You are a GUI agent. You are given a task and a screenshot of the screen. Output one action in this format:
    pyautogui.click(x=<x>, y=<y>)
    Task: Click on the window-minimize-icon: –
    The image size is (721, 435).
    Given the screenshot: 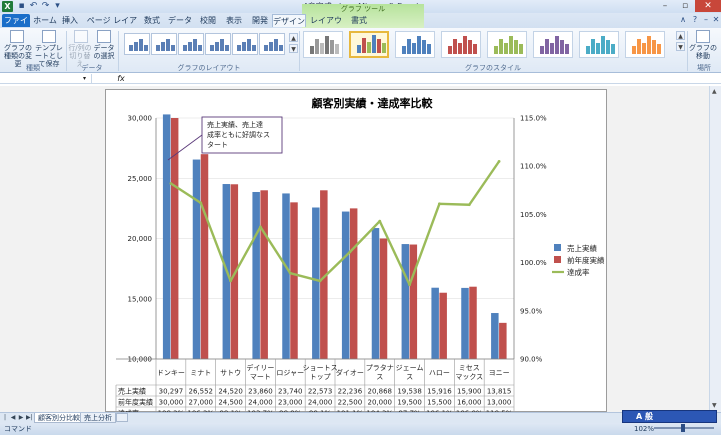 What is the action you would take?
    pyautogui.click(x=706, y=20)
    